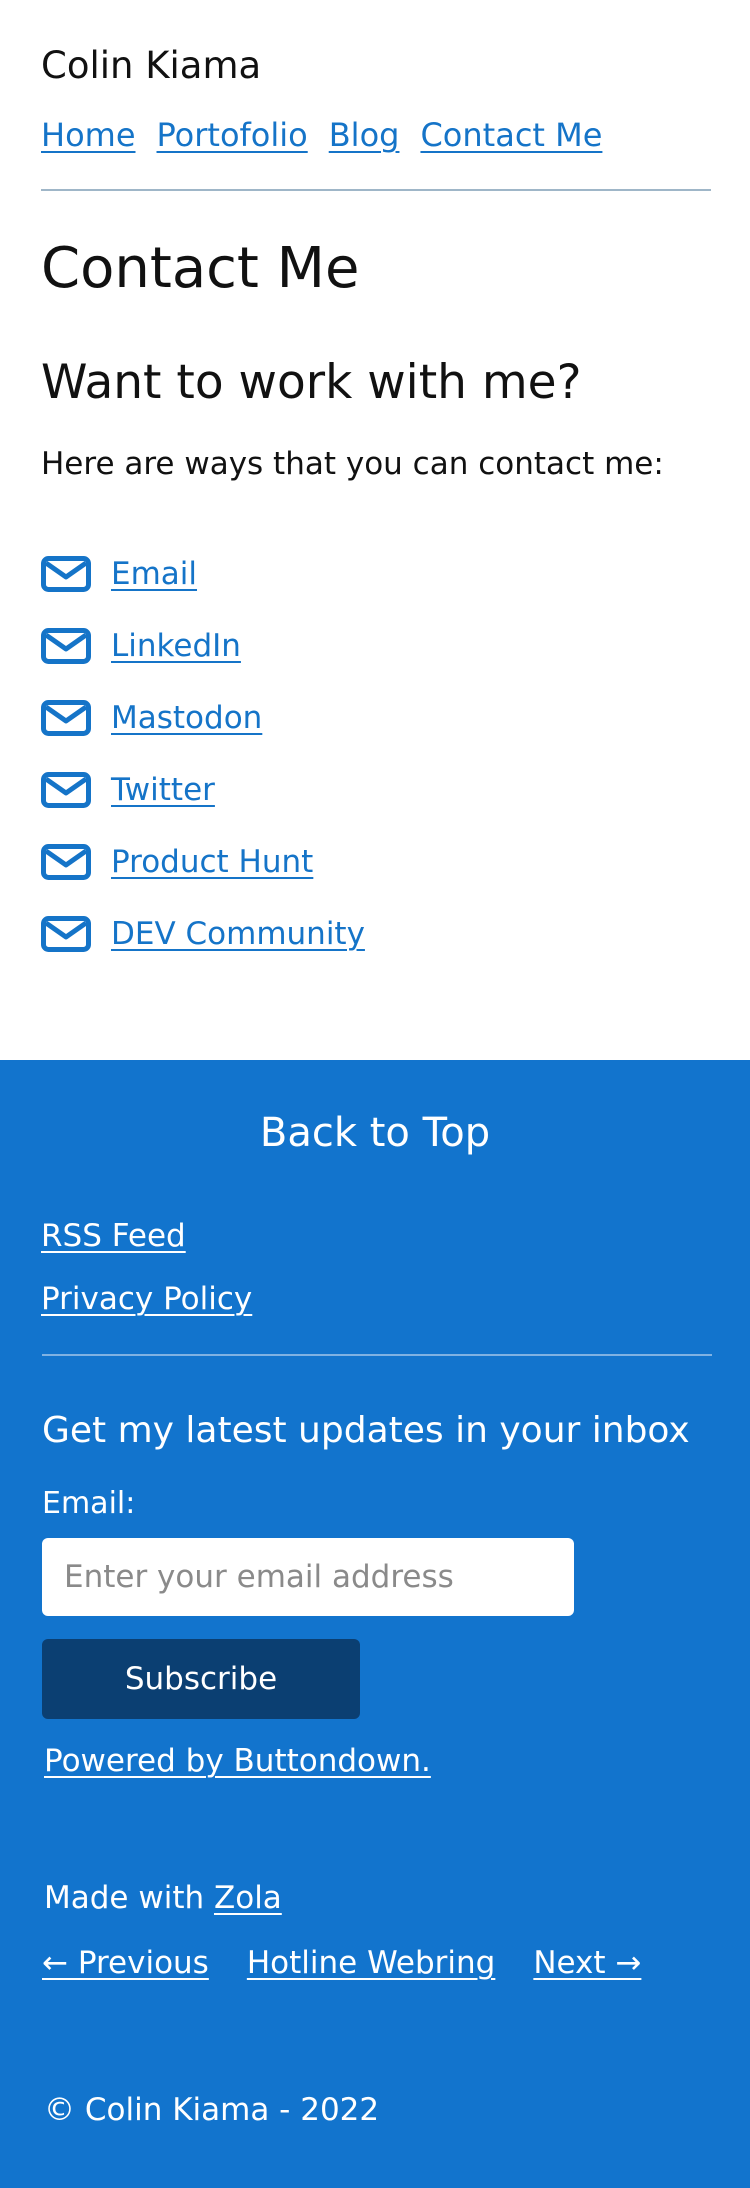 The image size is (750, 2188). Describe the element at coordinates (125, 1963) in the screenshot. I see `webring-previous-link: ← Previous` at that location.